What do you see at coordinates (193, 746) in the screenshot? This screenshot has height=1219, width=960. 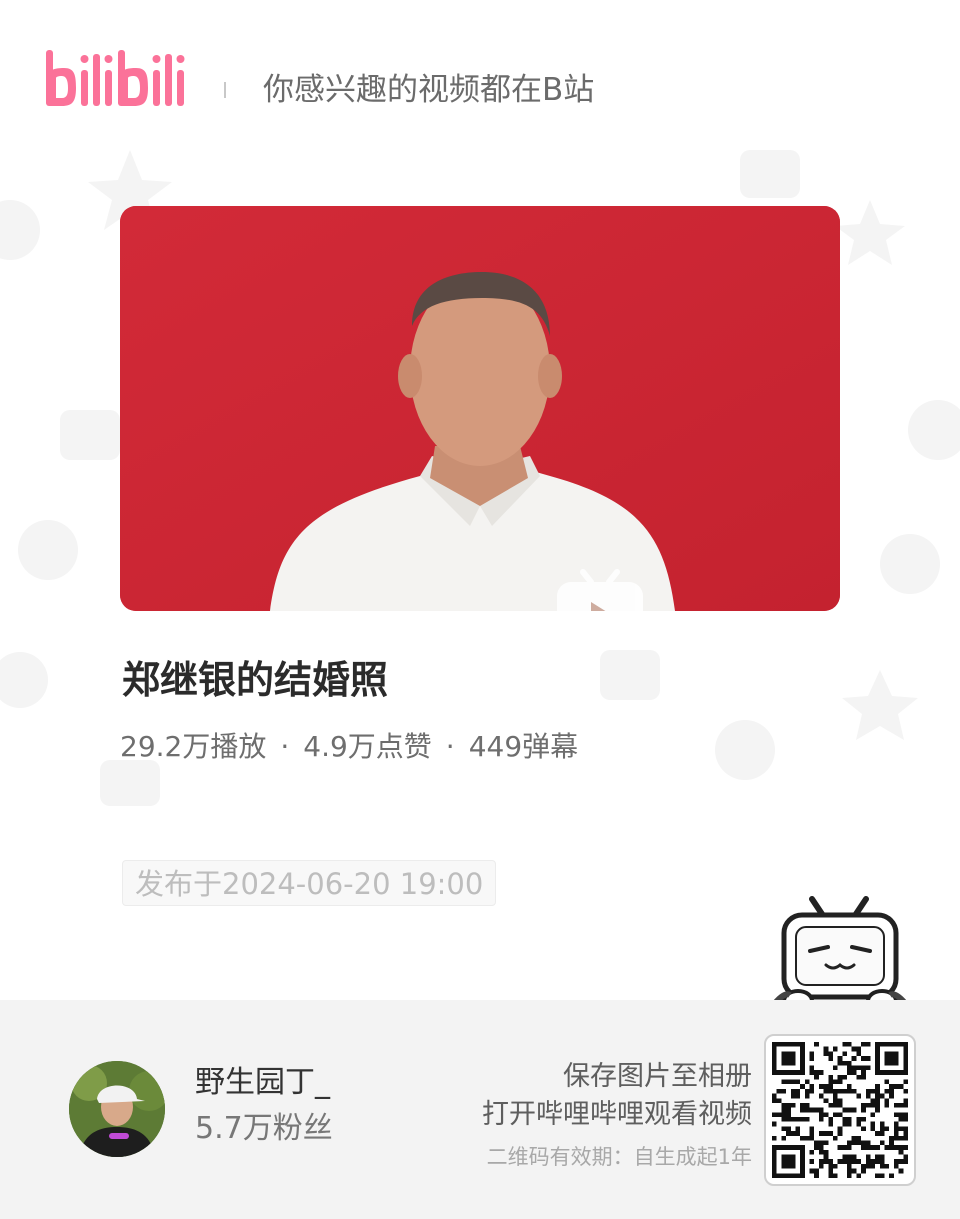 I see `view-count: 29.2万播放` at bounding box center [193, 746].